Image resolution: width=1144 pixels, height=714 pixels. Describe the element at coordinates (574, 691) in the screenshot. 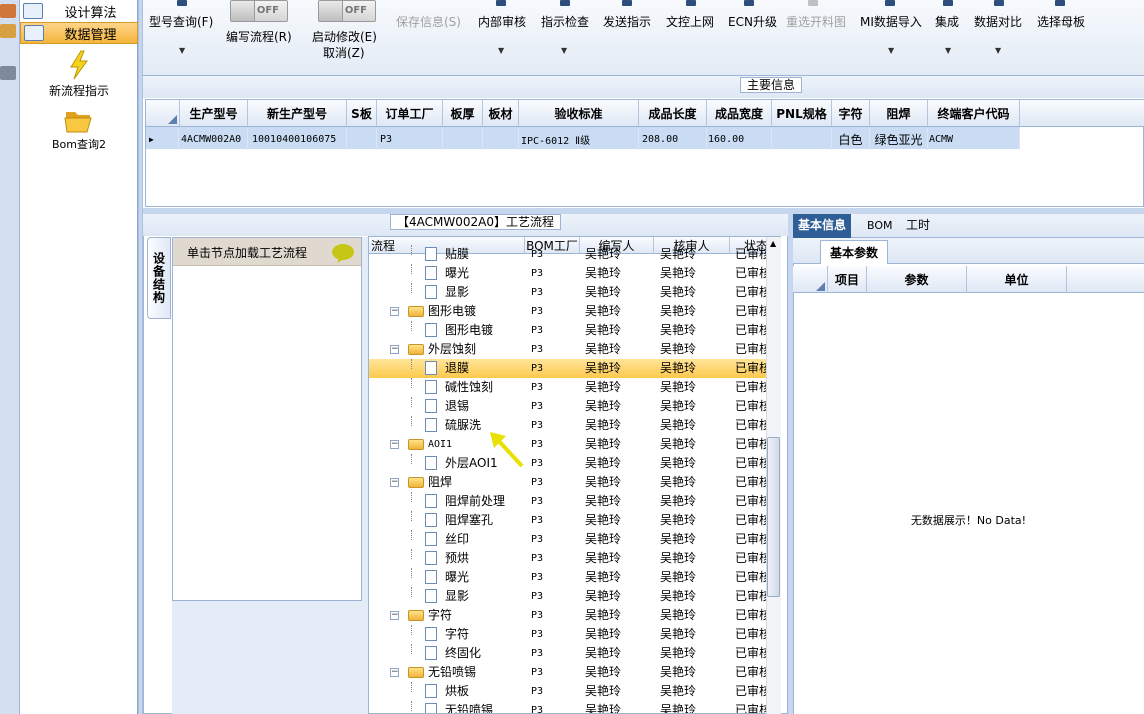

I see `tree-row: 烘板 P3 吴艳玲 吴艳玲 已审核` at that location.